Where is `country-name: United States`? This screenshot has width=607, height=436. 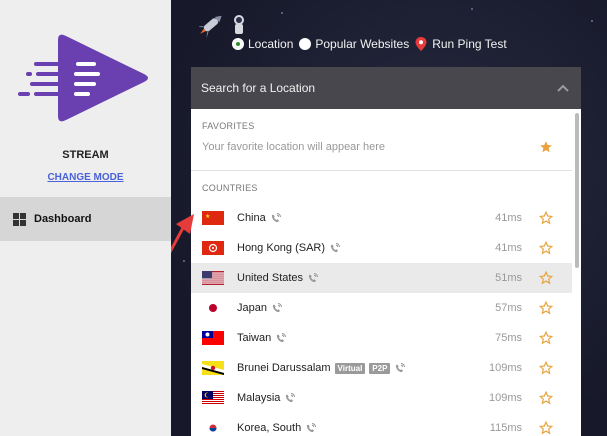
country-name: United States is located at coordinates (278, 278).